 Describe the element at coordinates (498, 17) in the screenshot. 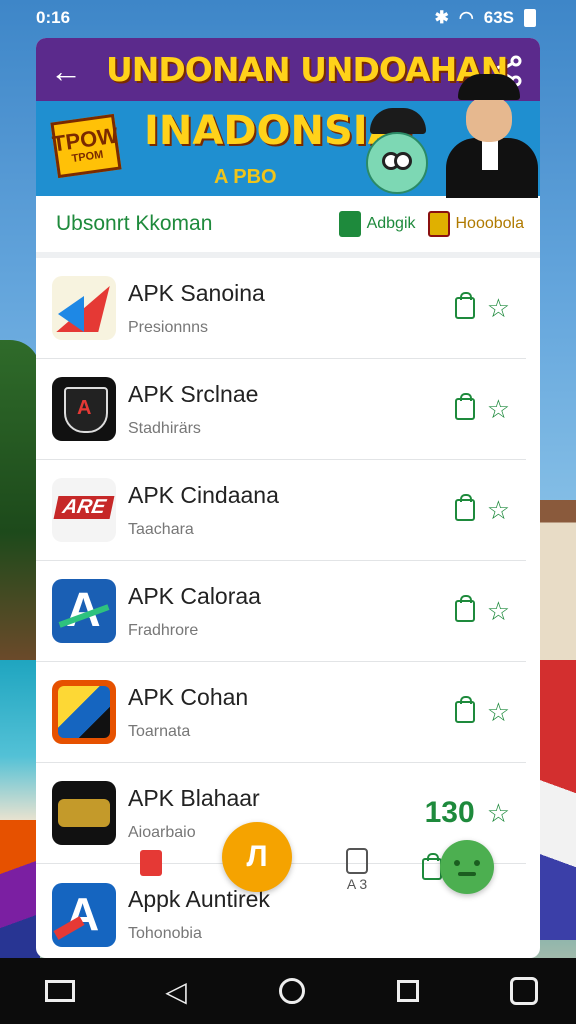

I see `status-battery-text: 63S` at that location.